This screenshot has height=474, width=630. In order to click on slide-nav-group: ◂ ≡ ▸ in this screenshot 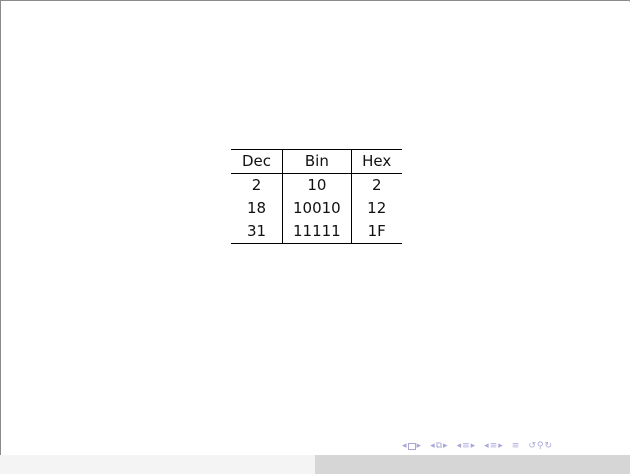, I will do `click(493, 446)`.